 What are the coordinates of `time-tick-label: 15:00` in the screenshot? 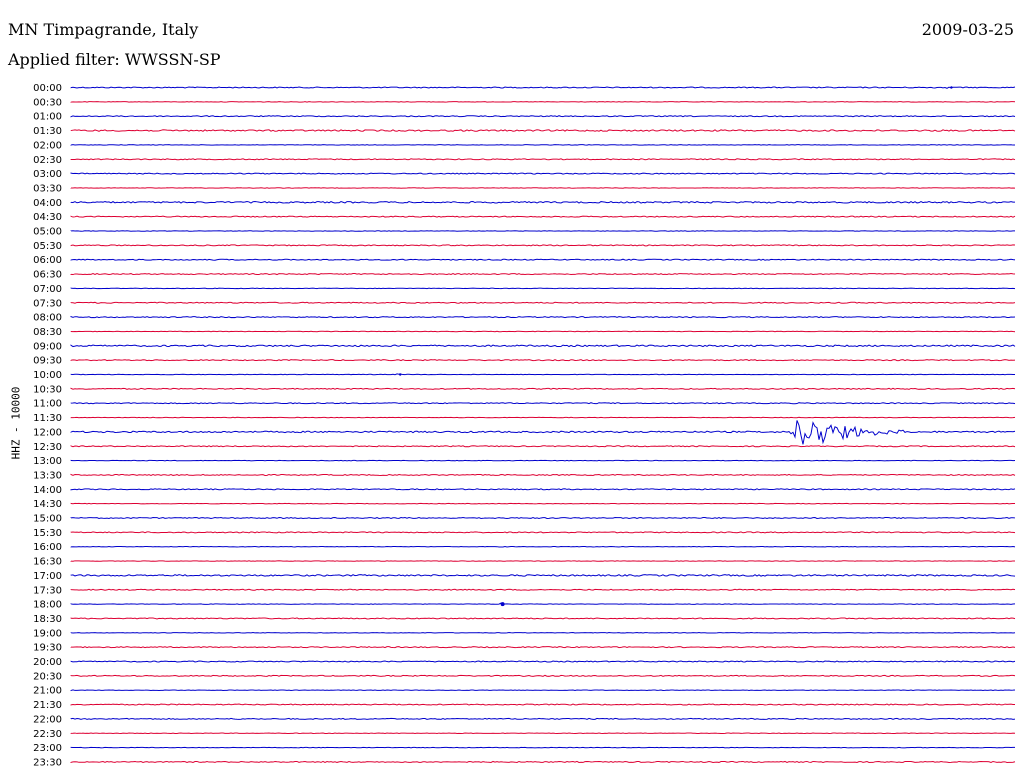 It's located at (47, 519).